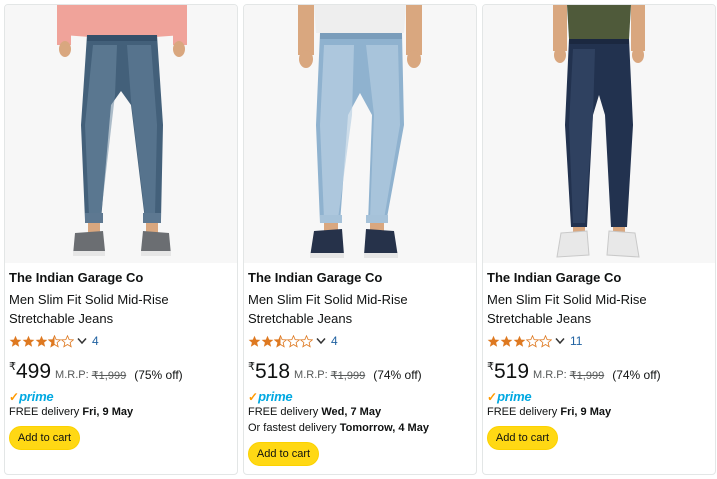 The width and height of the screenshot is (717, 479). I want to click on delivery-date: Wed, 7 May, so click(351, 412).